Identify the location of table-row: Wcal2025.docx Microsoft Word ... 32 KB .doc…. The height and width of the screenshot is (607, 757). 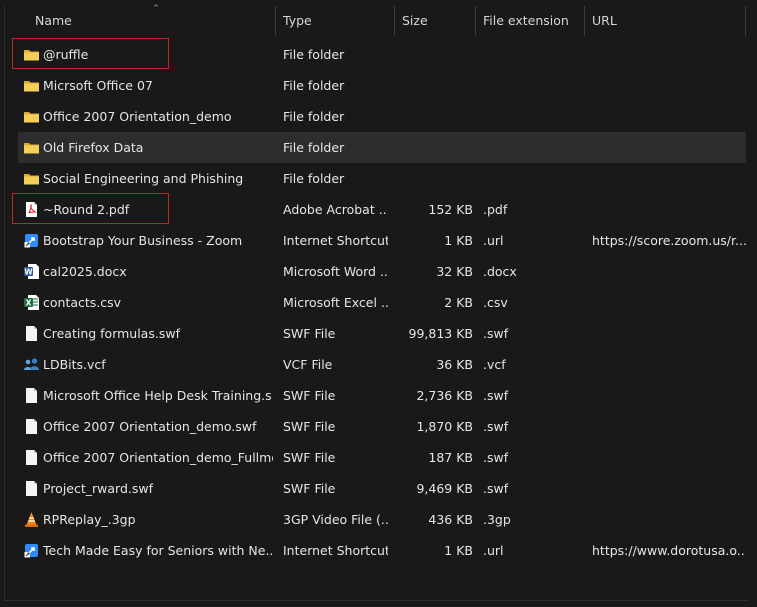
(382, 271).